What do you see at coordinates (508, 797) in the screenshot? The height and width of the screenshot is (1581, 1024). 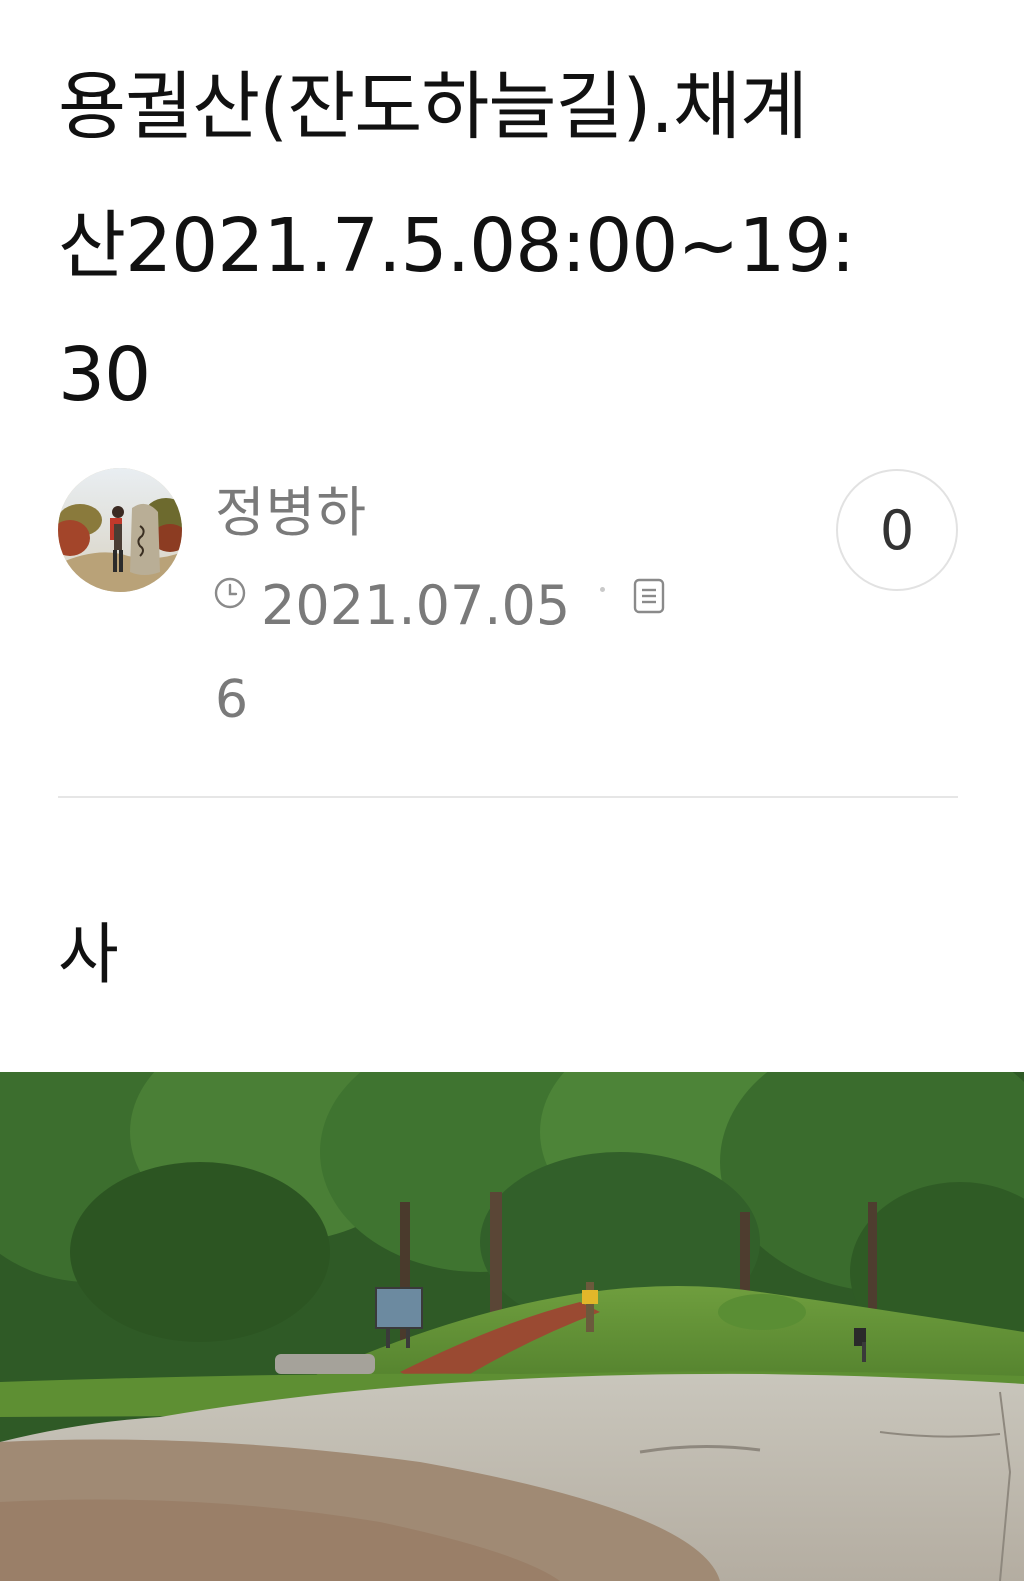 I see `header-divider` at bounding box center [508, 797].